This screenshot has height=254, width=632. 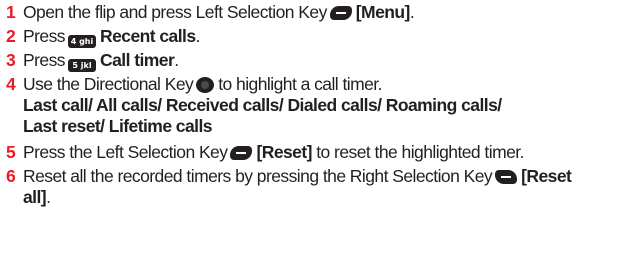 I want to click on step-text: Use the Directional Key, so click(x=108, y=84).